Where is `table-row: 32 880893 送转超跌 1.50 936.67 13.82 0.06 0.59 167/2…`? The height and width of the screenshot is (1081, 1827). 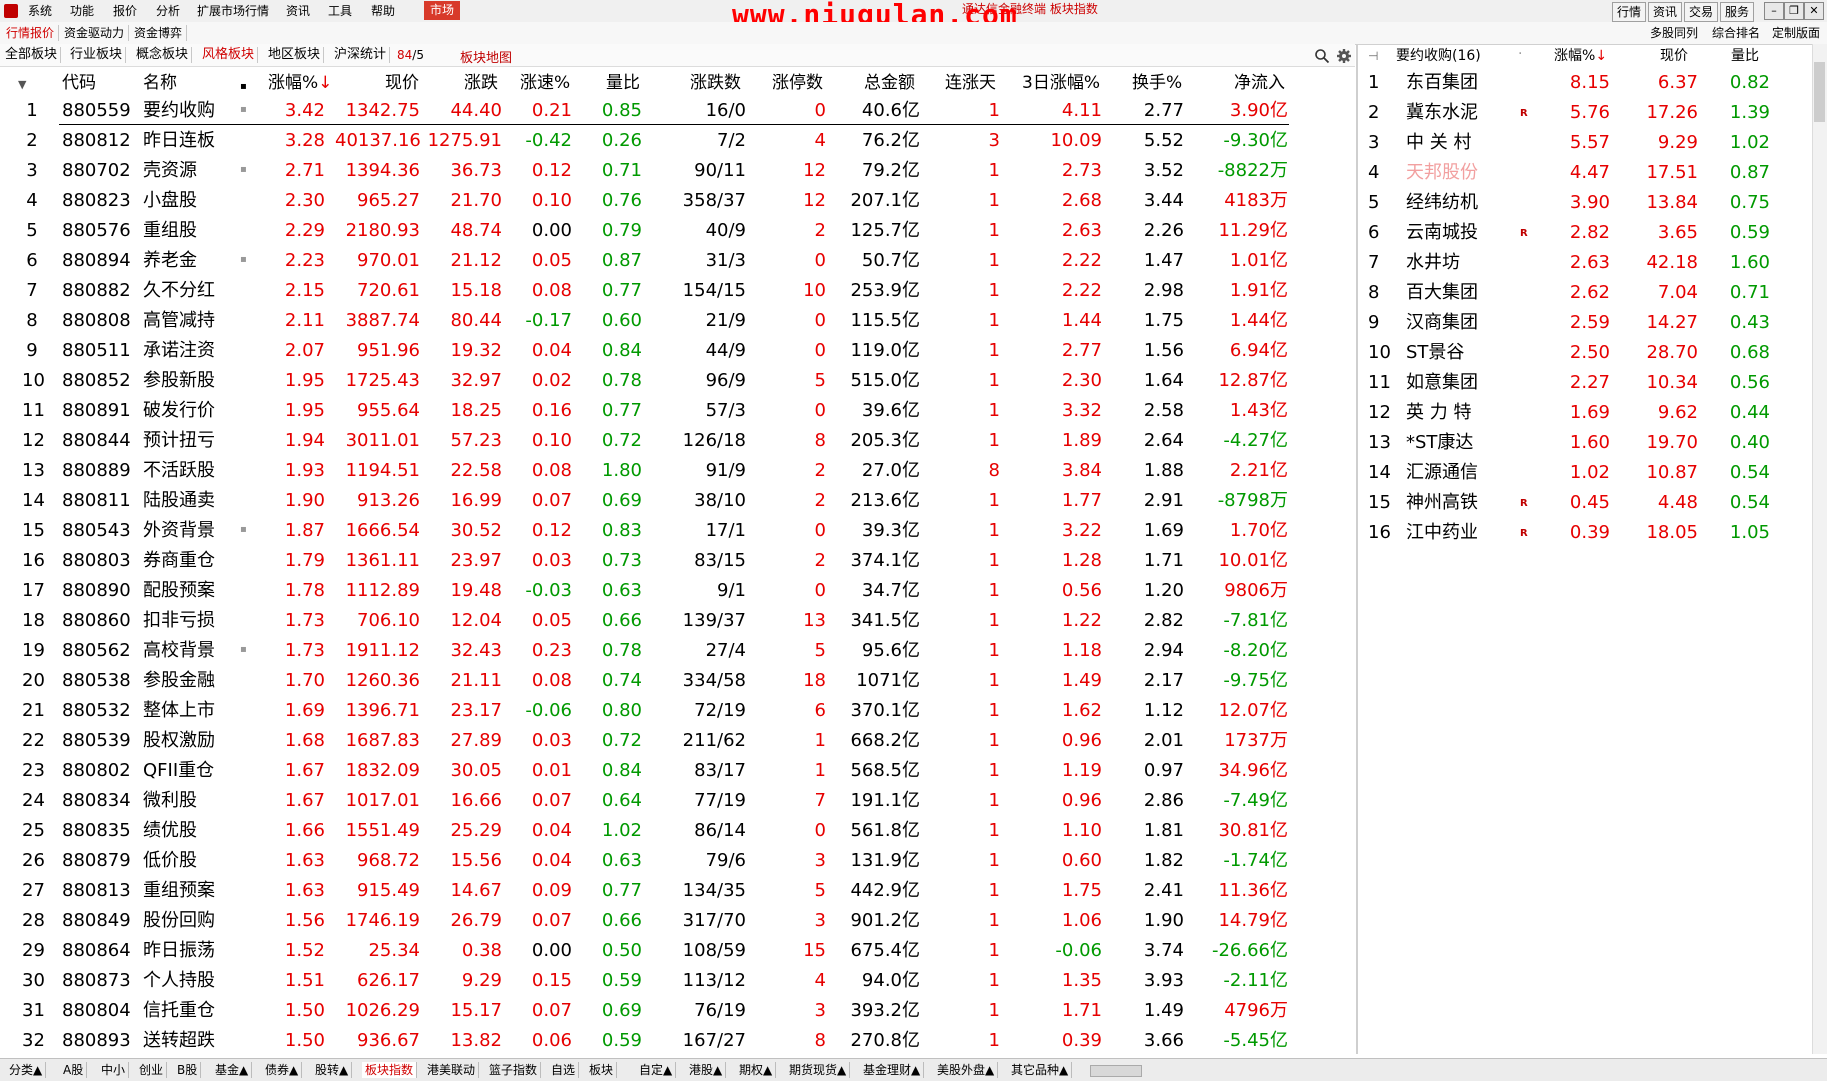 table-row: 32 880893 送转超跌 1.50 936.67 13.82 0.06 0.59 167/2… is located at coordinates (677, 1041).